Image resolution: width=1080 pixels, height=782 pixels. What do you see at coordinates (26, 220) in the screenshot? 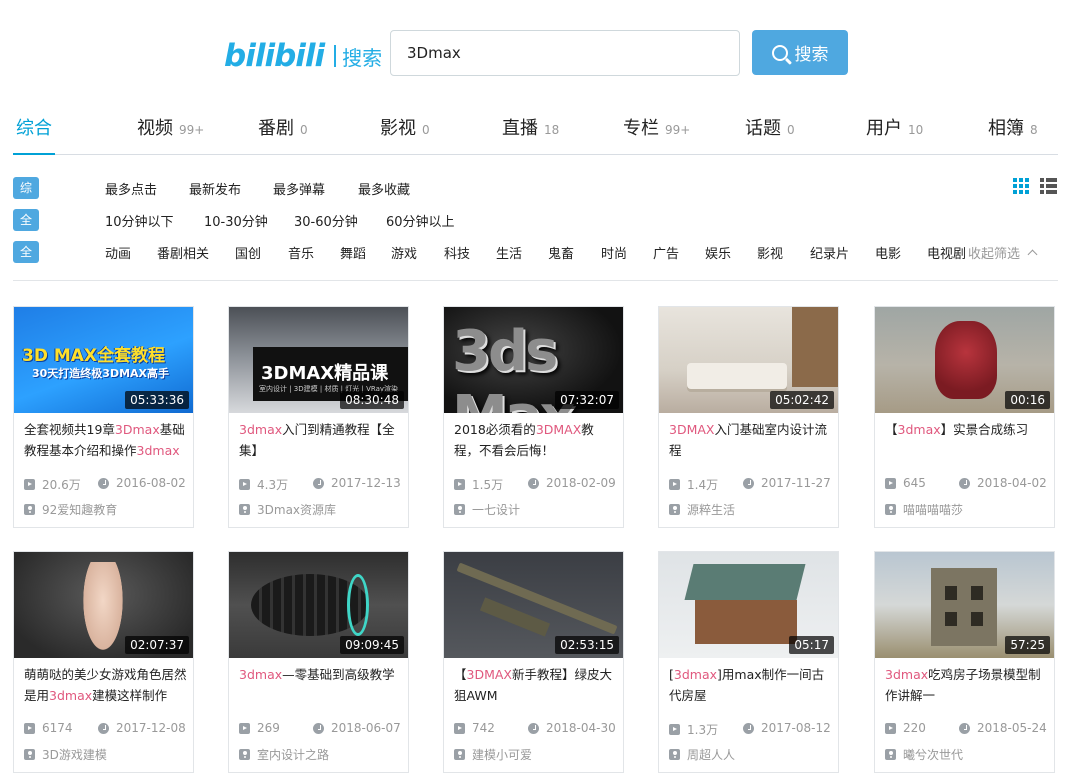
I see `duration-filter-badge: 全部时长` at bounding box center [26, 220].